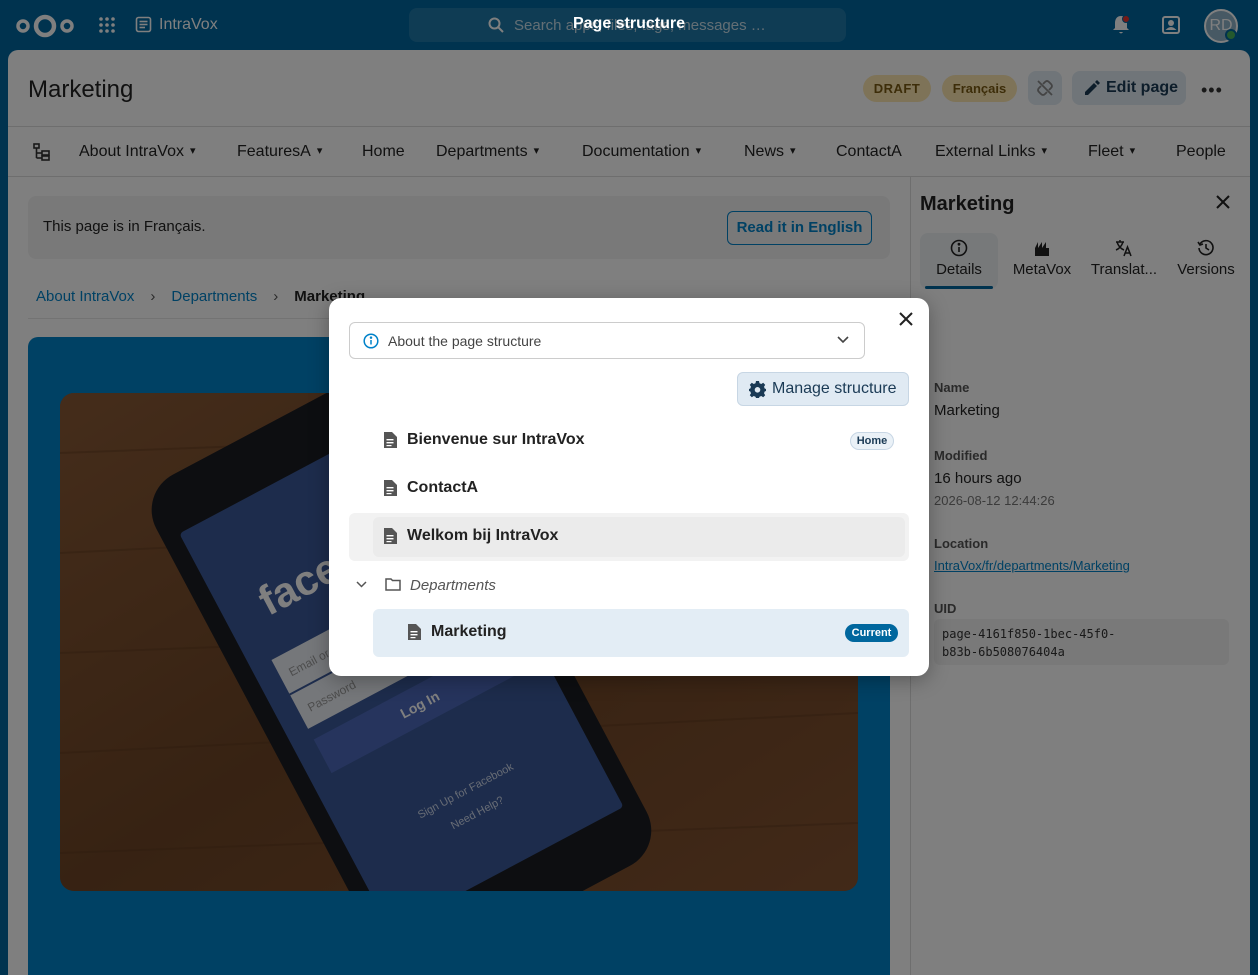  I want to click on gear-icon, so click(757, 389).